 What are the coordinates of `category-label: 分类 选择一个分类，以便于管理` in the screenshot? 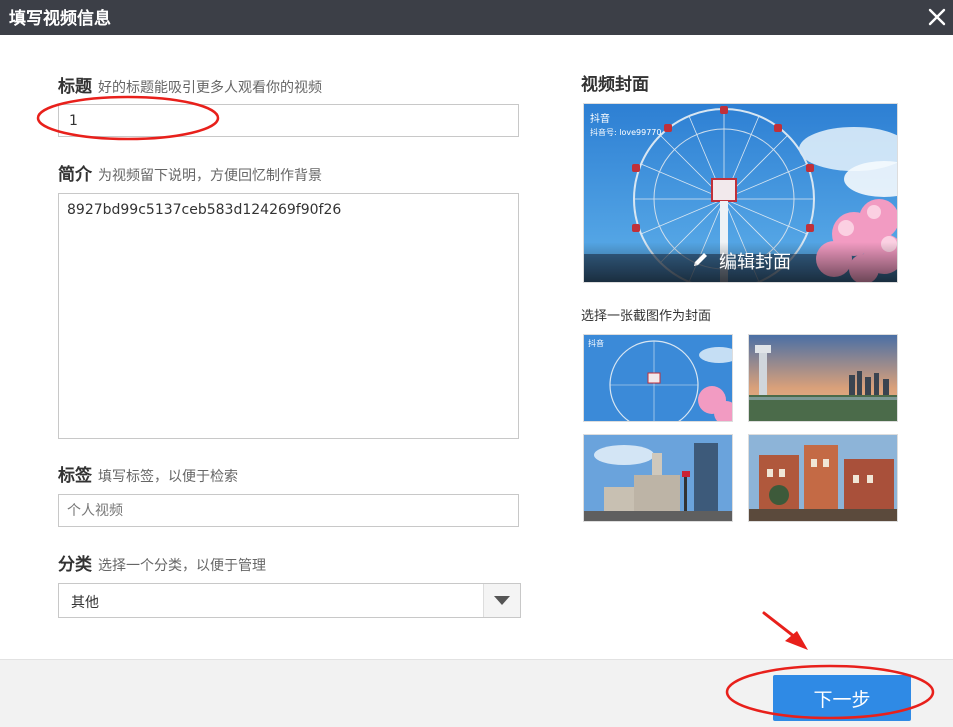 It's located at (162, 562).